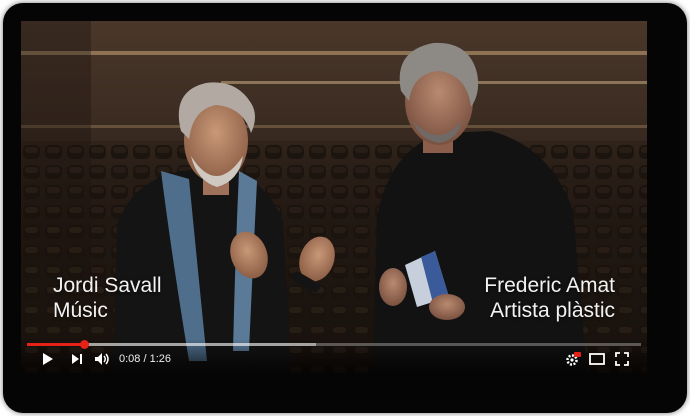 Image resolution: width=690 pixels, height=416 pixels. Describe the element at coordinates (597, 359) in the screenshot. I see `theater-mode-icon` at that location.